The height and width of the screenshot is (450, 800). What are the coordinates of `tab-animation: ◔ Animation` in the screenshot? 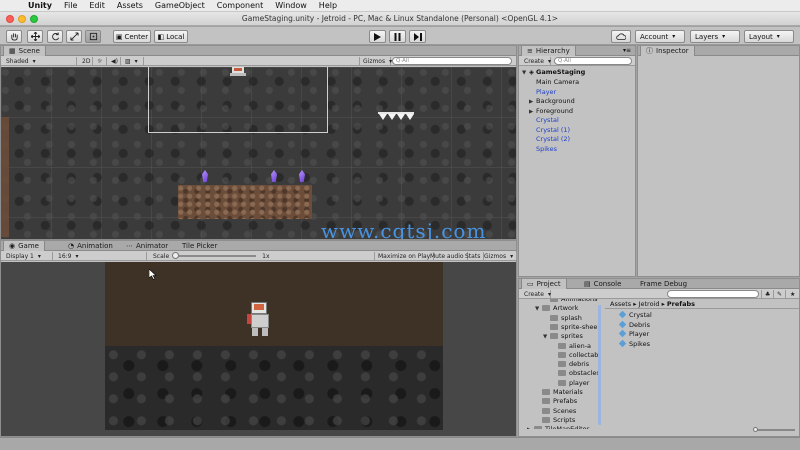 It's located at (90, 246).